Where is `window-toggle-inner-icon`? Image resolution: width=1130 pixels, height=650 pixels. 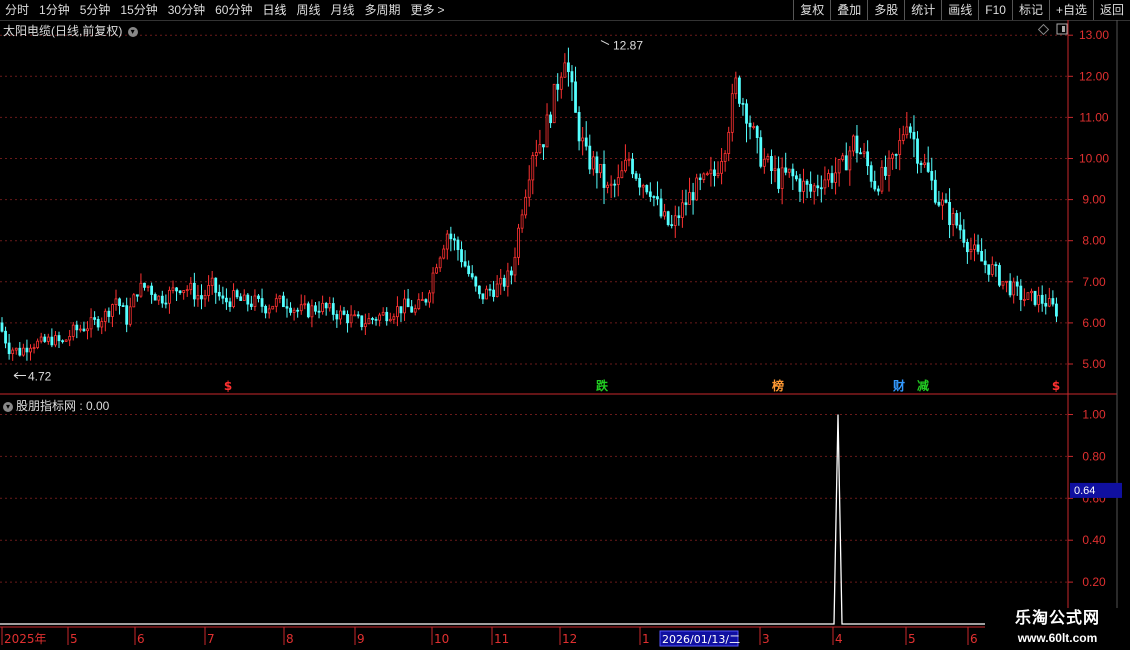
window-toggle-inner-icon is located at coordinates (1063, 29).